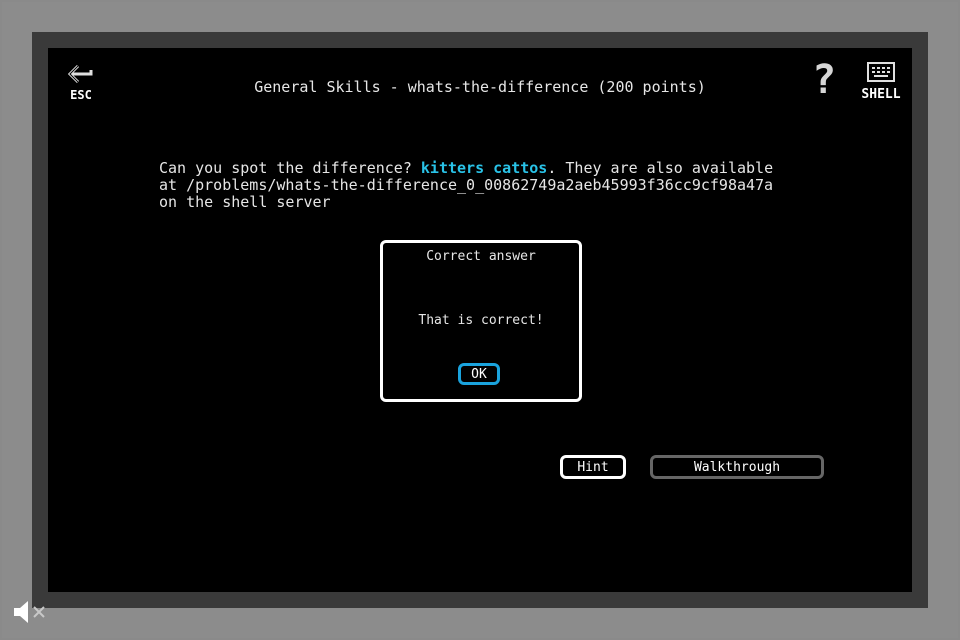 Image resolution: width=960 pixels, height=640 pixels. What do you see at coordinates (290, 168) in the screenshot?
I see `problem-text-start: Can you spot the difference?` at bounding box center [290, 168].